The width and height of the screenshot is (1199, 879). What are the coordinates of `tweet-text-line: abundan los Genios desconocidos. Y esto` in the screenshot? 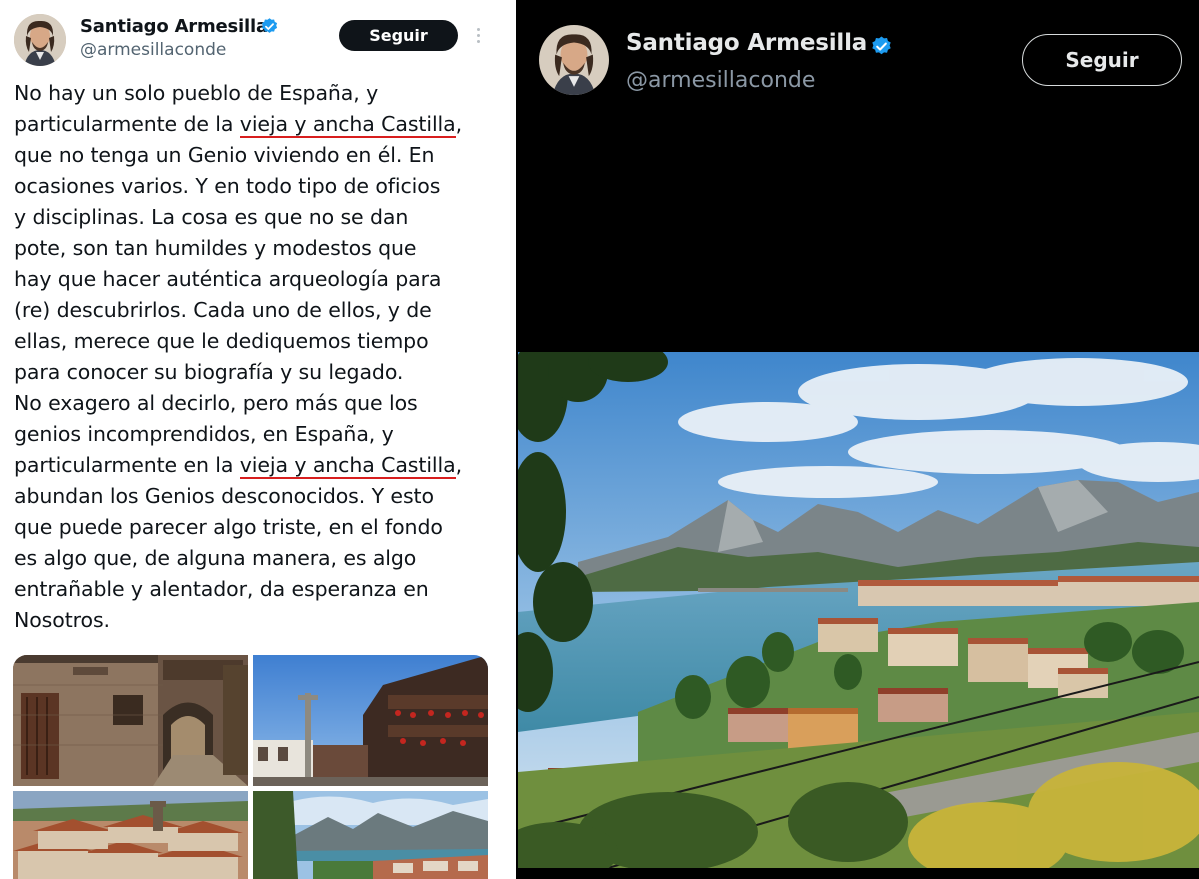 It's located at (224, 496).